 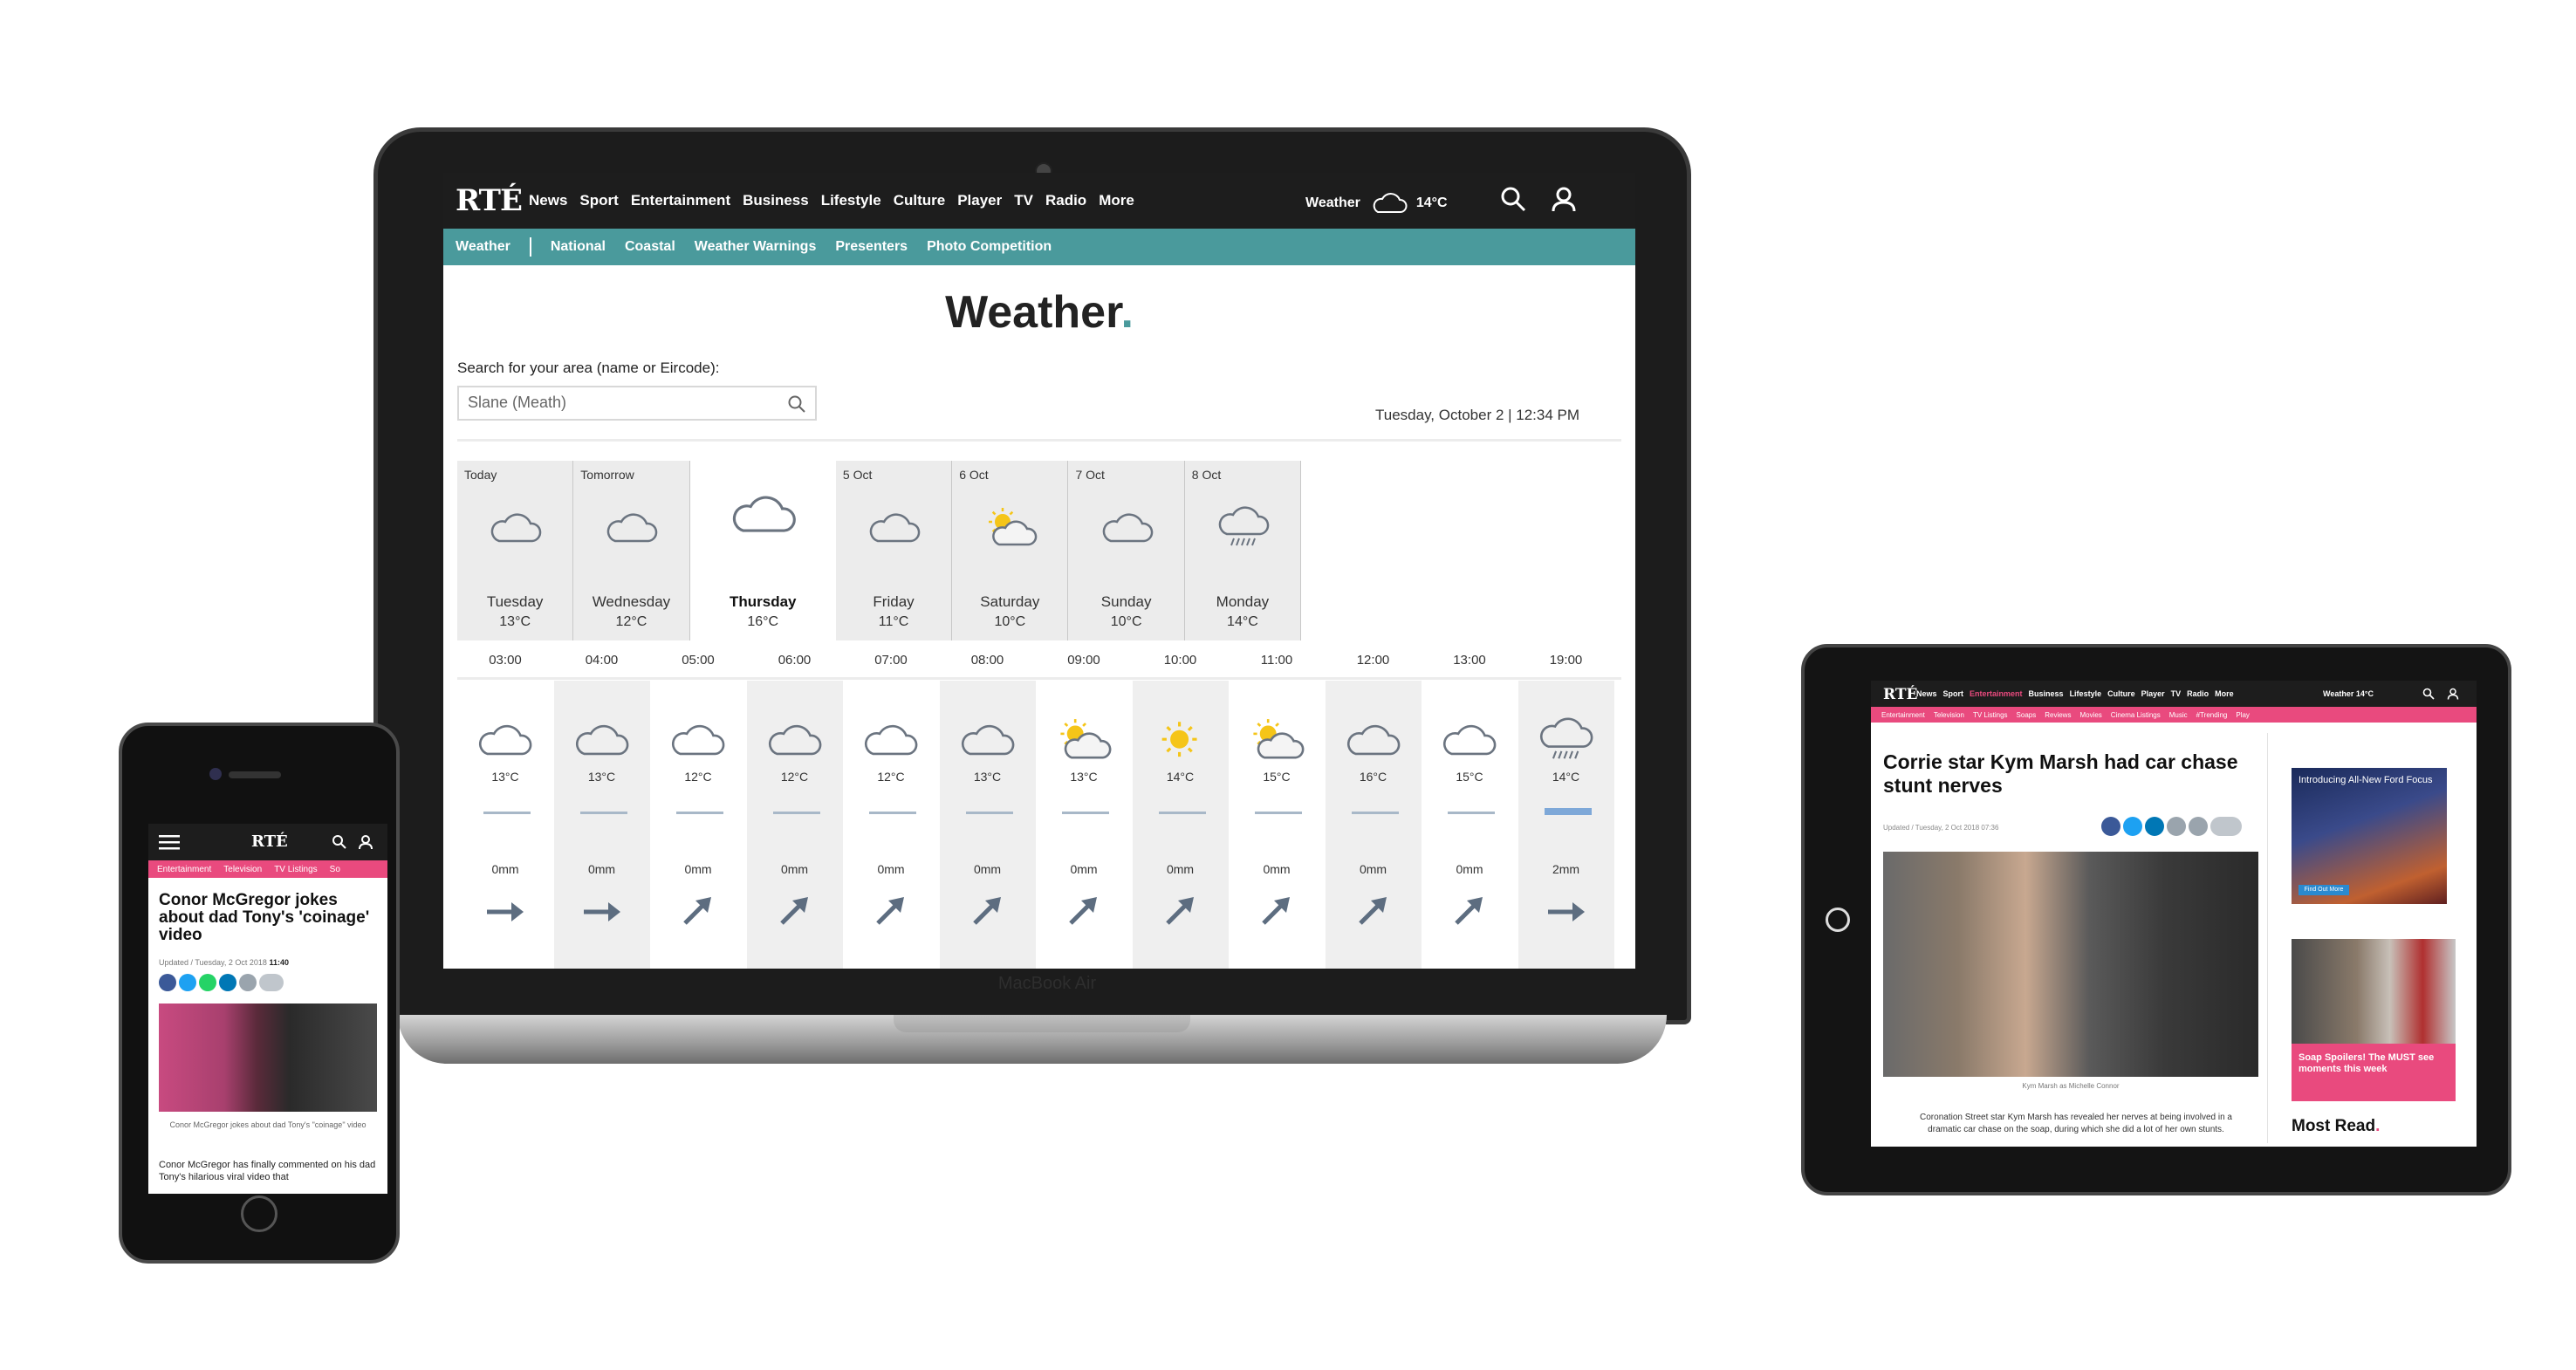 What do you see at coordinates (268, 1058) in the screenshot?
I see `phone-article-image` at bounding box center [268, 1058].